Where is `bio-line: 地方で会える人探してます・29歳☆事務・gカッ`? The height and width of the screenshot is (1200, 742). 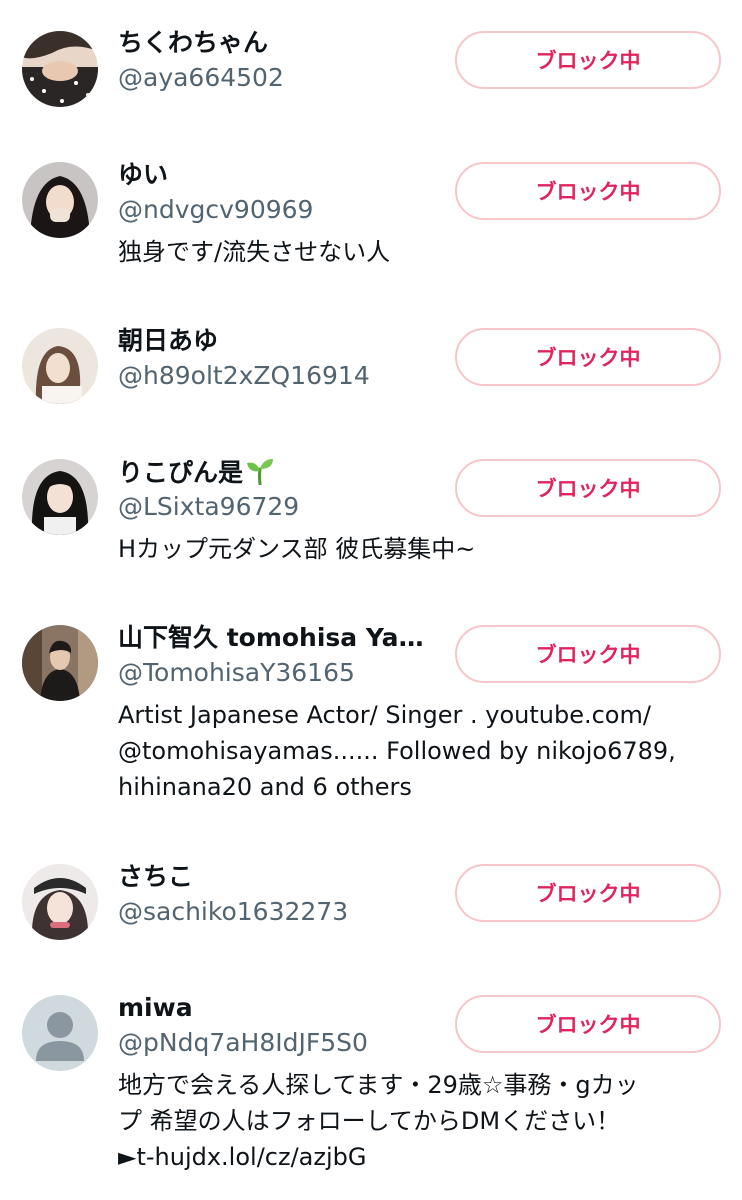
bio-line: 地方で会える人探してます・29歳☆事務・gカッ is located at coordinates (378, 1085).